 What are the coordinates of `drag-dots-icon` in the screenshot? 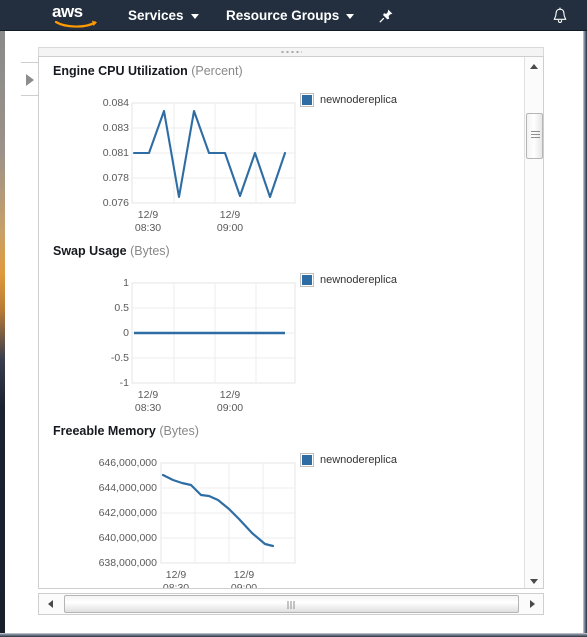 It's located at (291, 52).